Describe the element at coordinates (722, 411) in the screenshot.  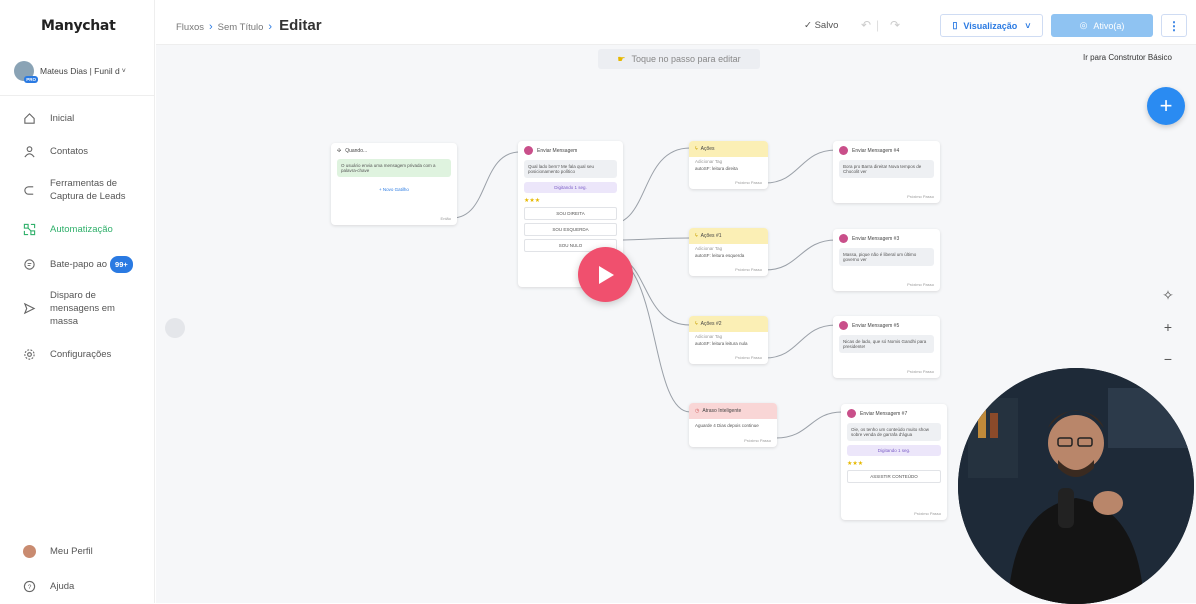
I see `smart-delay-title: Atraso Inteligente` at that location.